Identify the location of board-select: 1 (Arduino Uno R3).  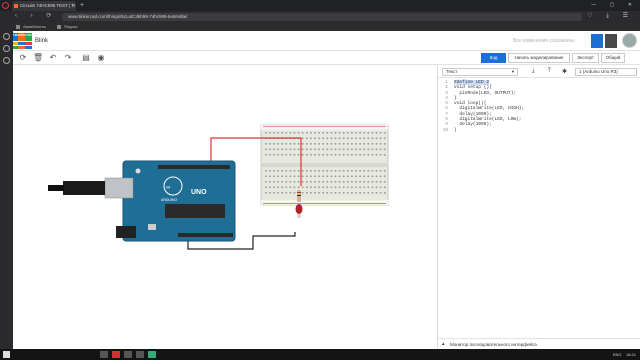
(606, 72).